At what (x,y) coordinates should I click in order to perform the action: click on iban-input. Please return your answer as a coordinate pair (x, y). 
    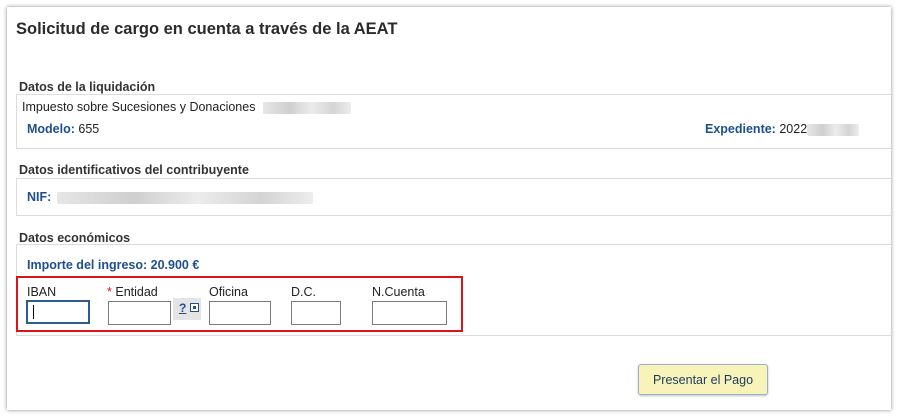
    Looking at the image, I should click on (58, 312).